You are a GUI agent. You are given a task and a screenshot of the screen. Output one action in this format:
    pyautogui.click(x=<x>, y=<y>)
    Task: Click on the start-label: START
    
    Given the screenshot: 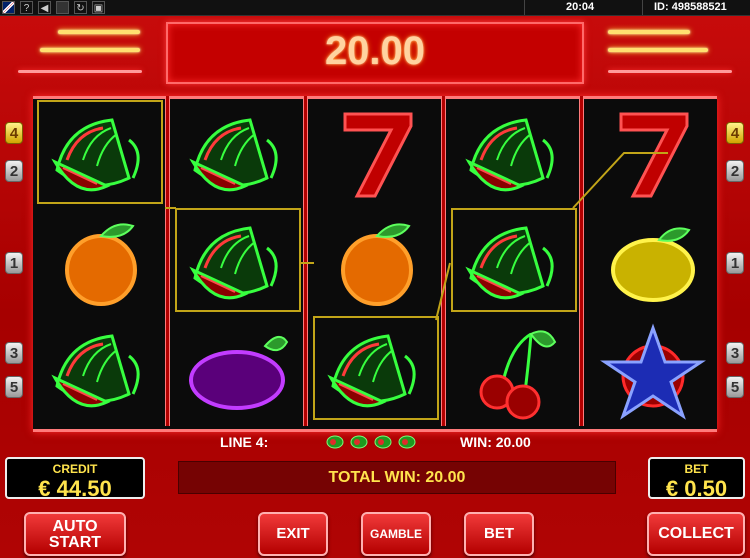 What is the action you would take?
    pyautogui.click(x=75, y=542)
    